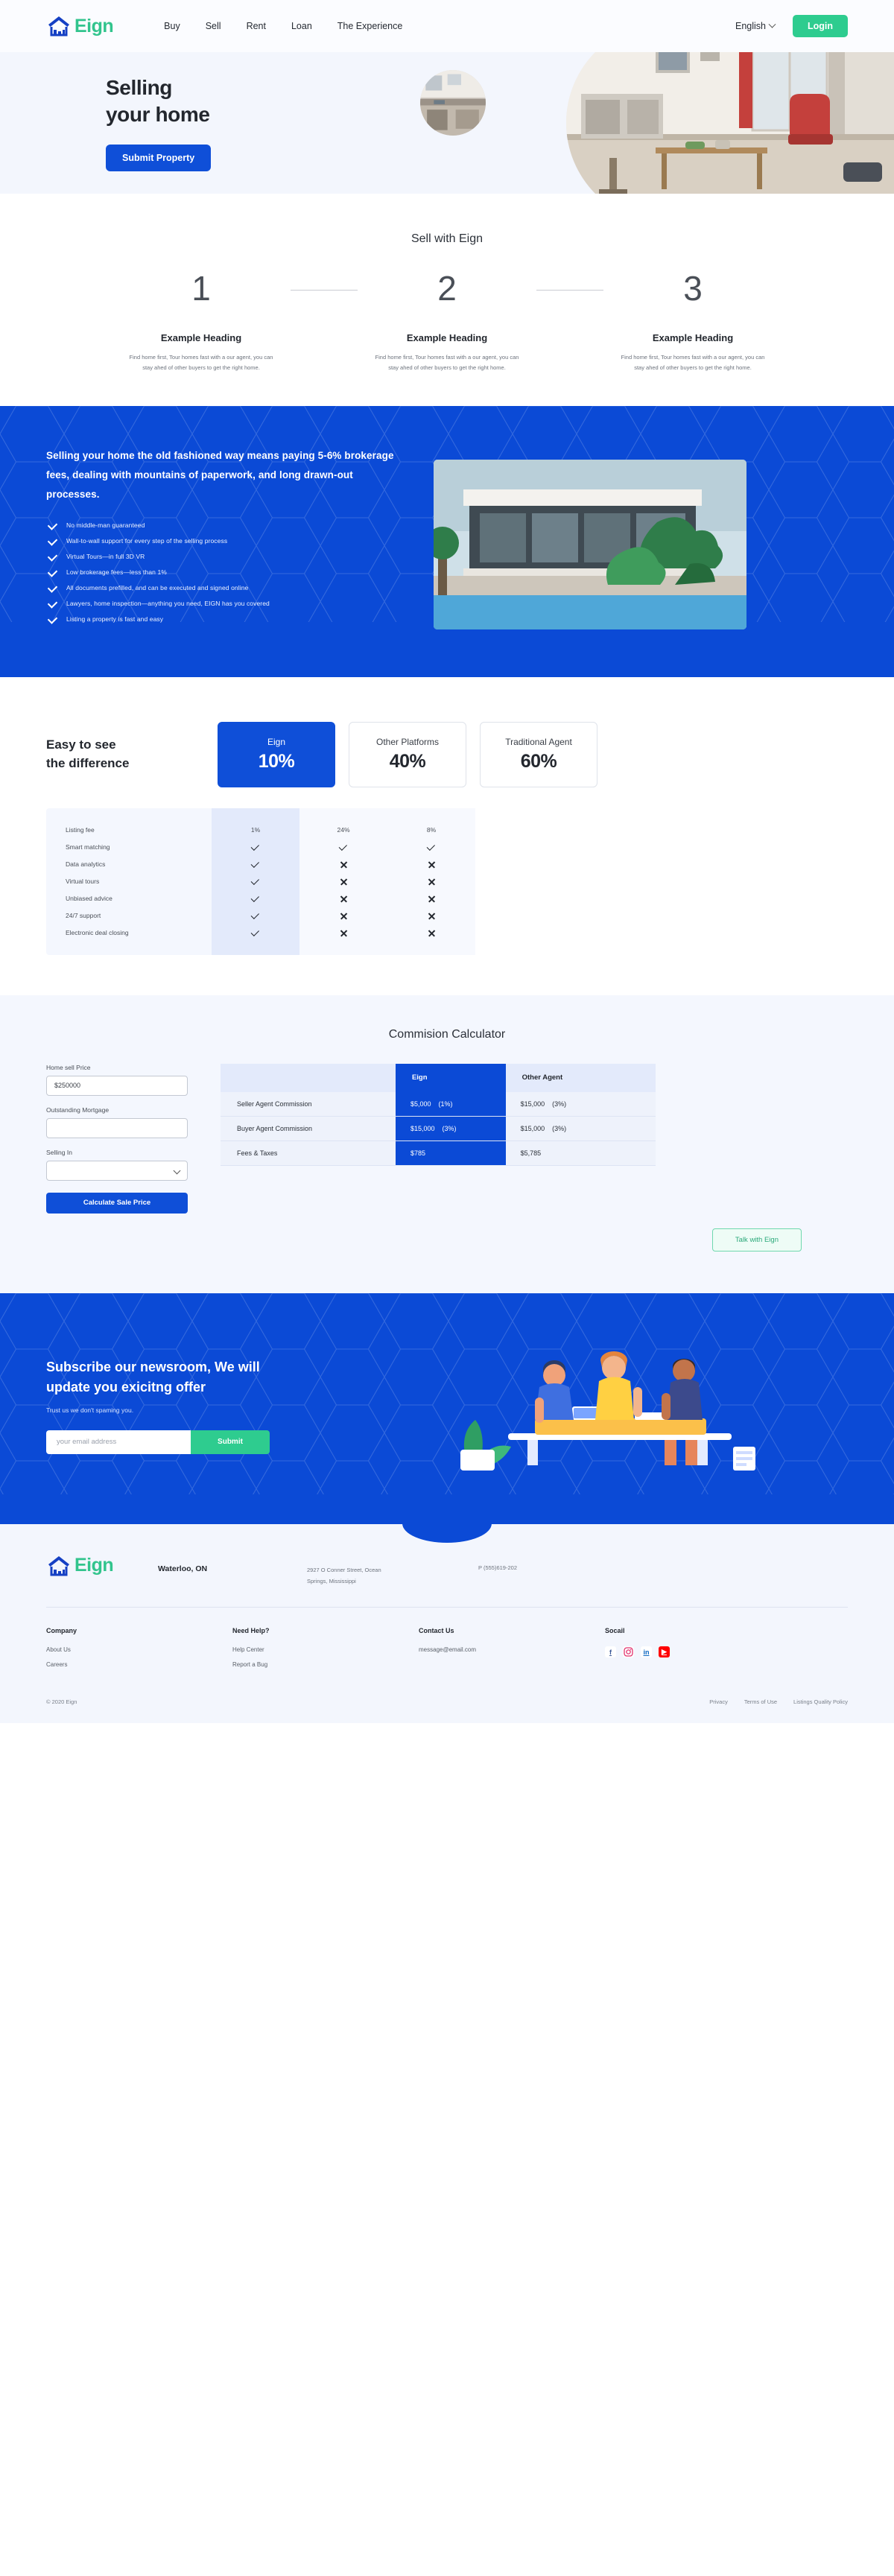  Describe the element at coordinates (497, 1568) in the screenshot. I see `footer-phone: P (555)619-202` at that location.